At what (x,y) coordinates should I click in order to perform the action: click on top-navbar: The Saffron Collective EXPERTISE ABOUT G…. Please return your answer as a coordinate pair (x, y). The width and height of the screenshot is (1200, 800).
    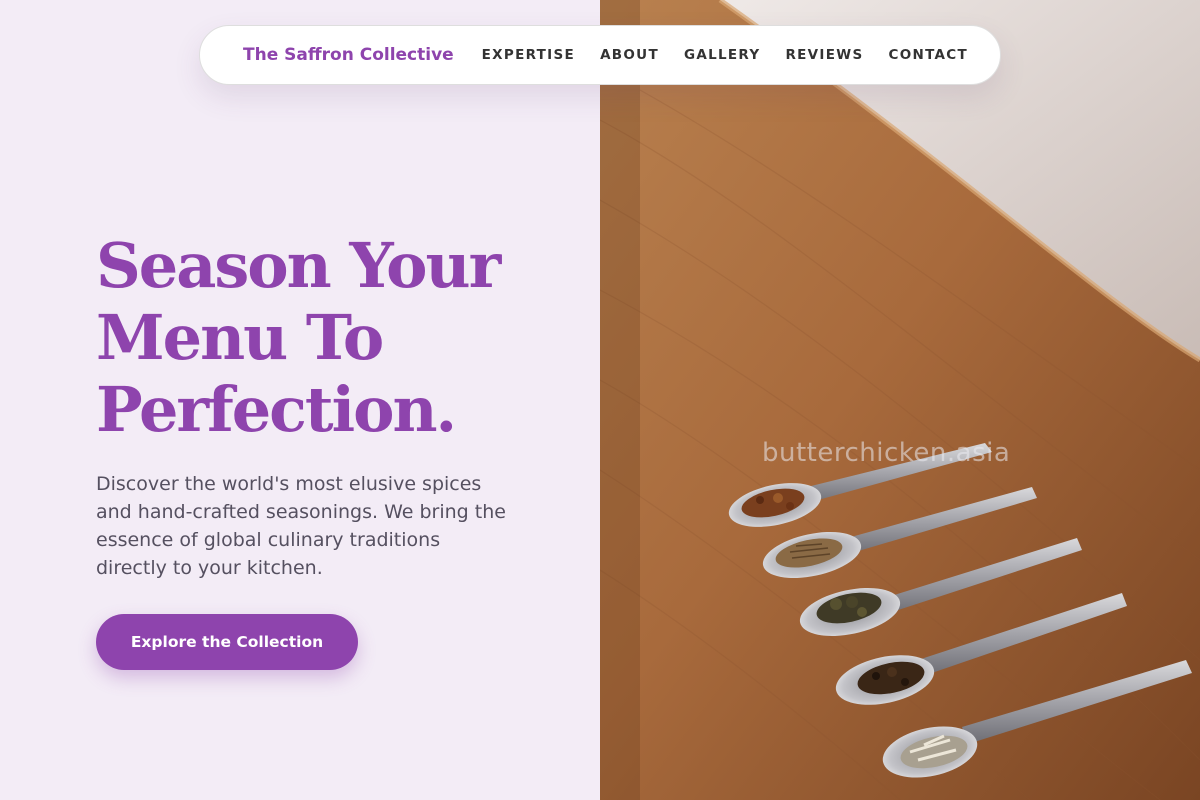
    Looking at the image, I should click on (600, 55).